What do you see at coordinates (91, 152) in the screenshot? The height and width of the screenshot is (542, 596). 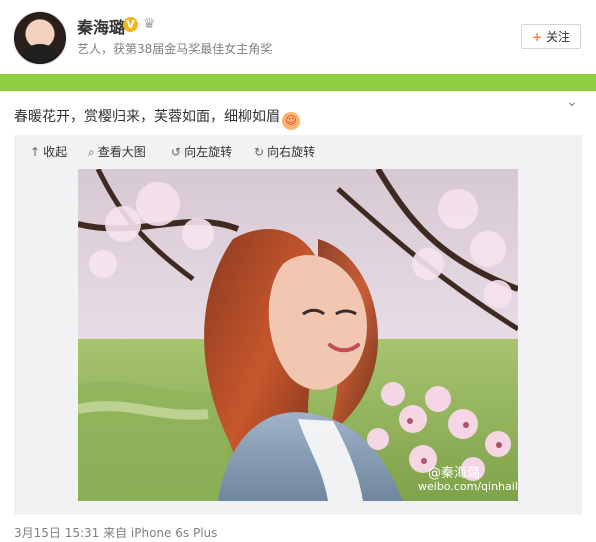 I see `magnifier-icon: ⌕` at bounding box center [91, 152].